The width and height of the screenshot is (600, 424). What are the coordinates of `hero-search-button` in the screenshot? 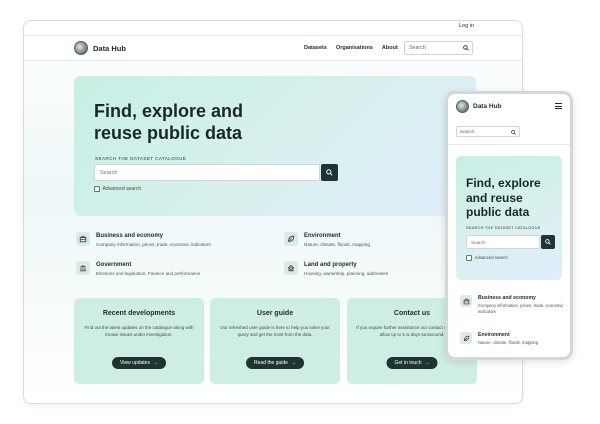 It's located at (329, 172).